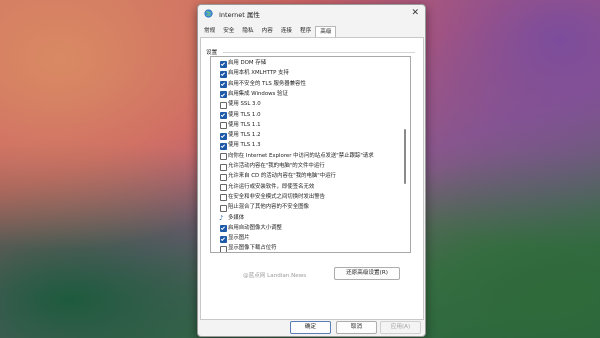 This screenshot has height=338, width=600. Describe the element at coordinates (310, 104) in the screenshot. I see `setting-item: 使用 SSL 3.0` at that location.